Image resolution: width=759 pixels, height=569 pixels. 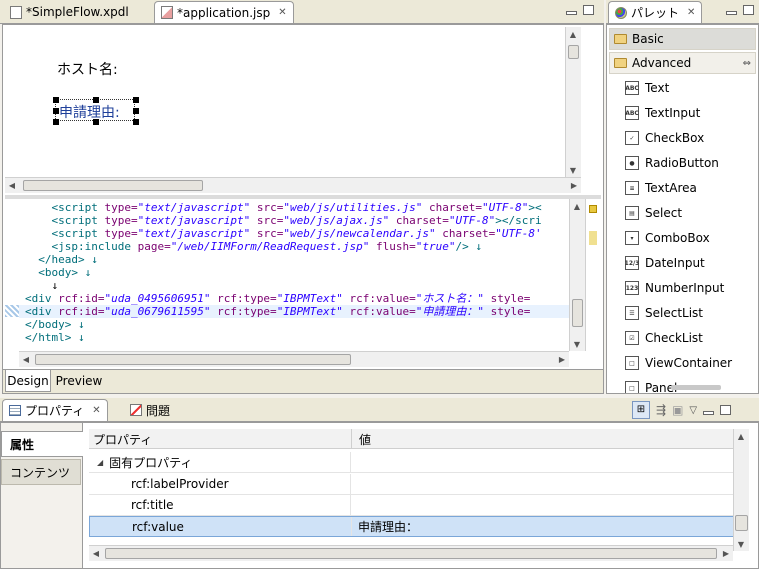 I want to click on palette-item-combobox: ▾ ComboBox, so click(x=667, y=238).